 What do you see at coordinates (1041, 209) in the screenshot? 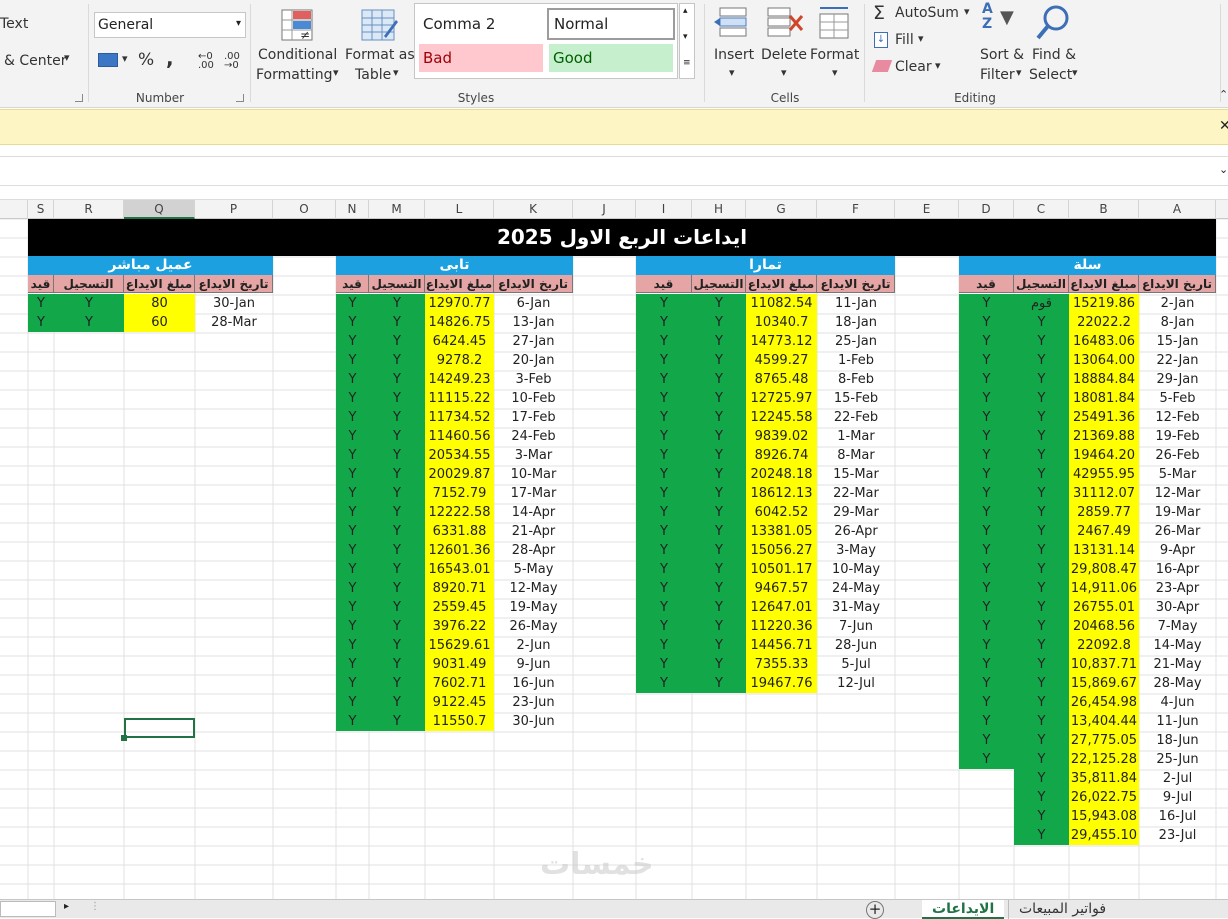
I see `column-header-c: C` at bounding box center [1041, 209].